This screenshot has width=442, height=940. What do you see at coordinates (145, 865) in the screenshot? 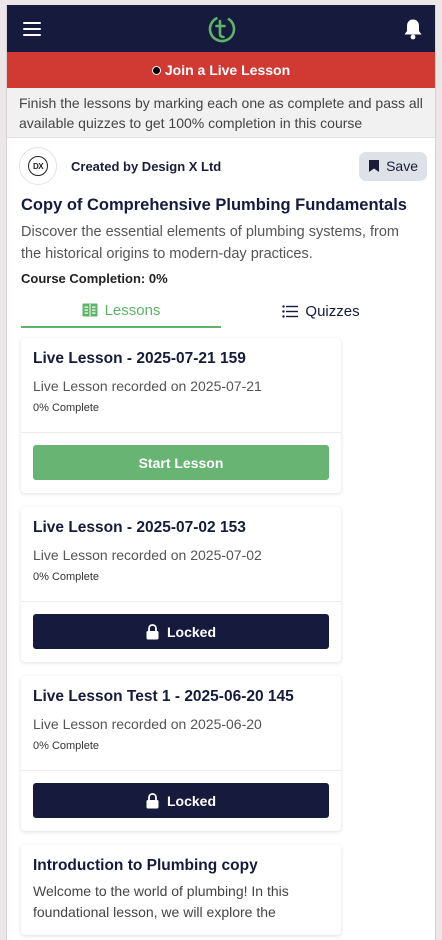
I see `lesson-title: Introduction to Plumbing copy` at bounding box center [145, 865].